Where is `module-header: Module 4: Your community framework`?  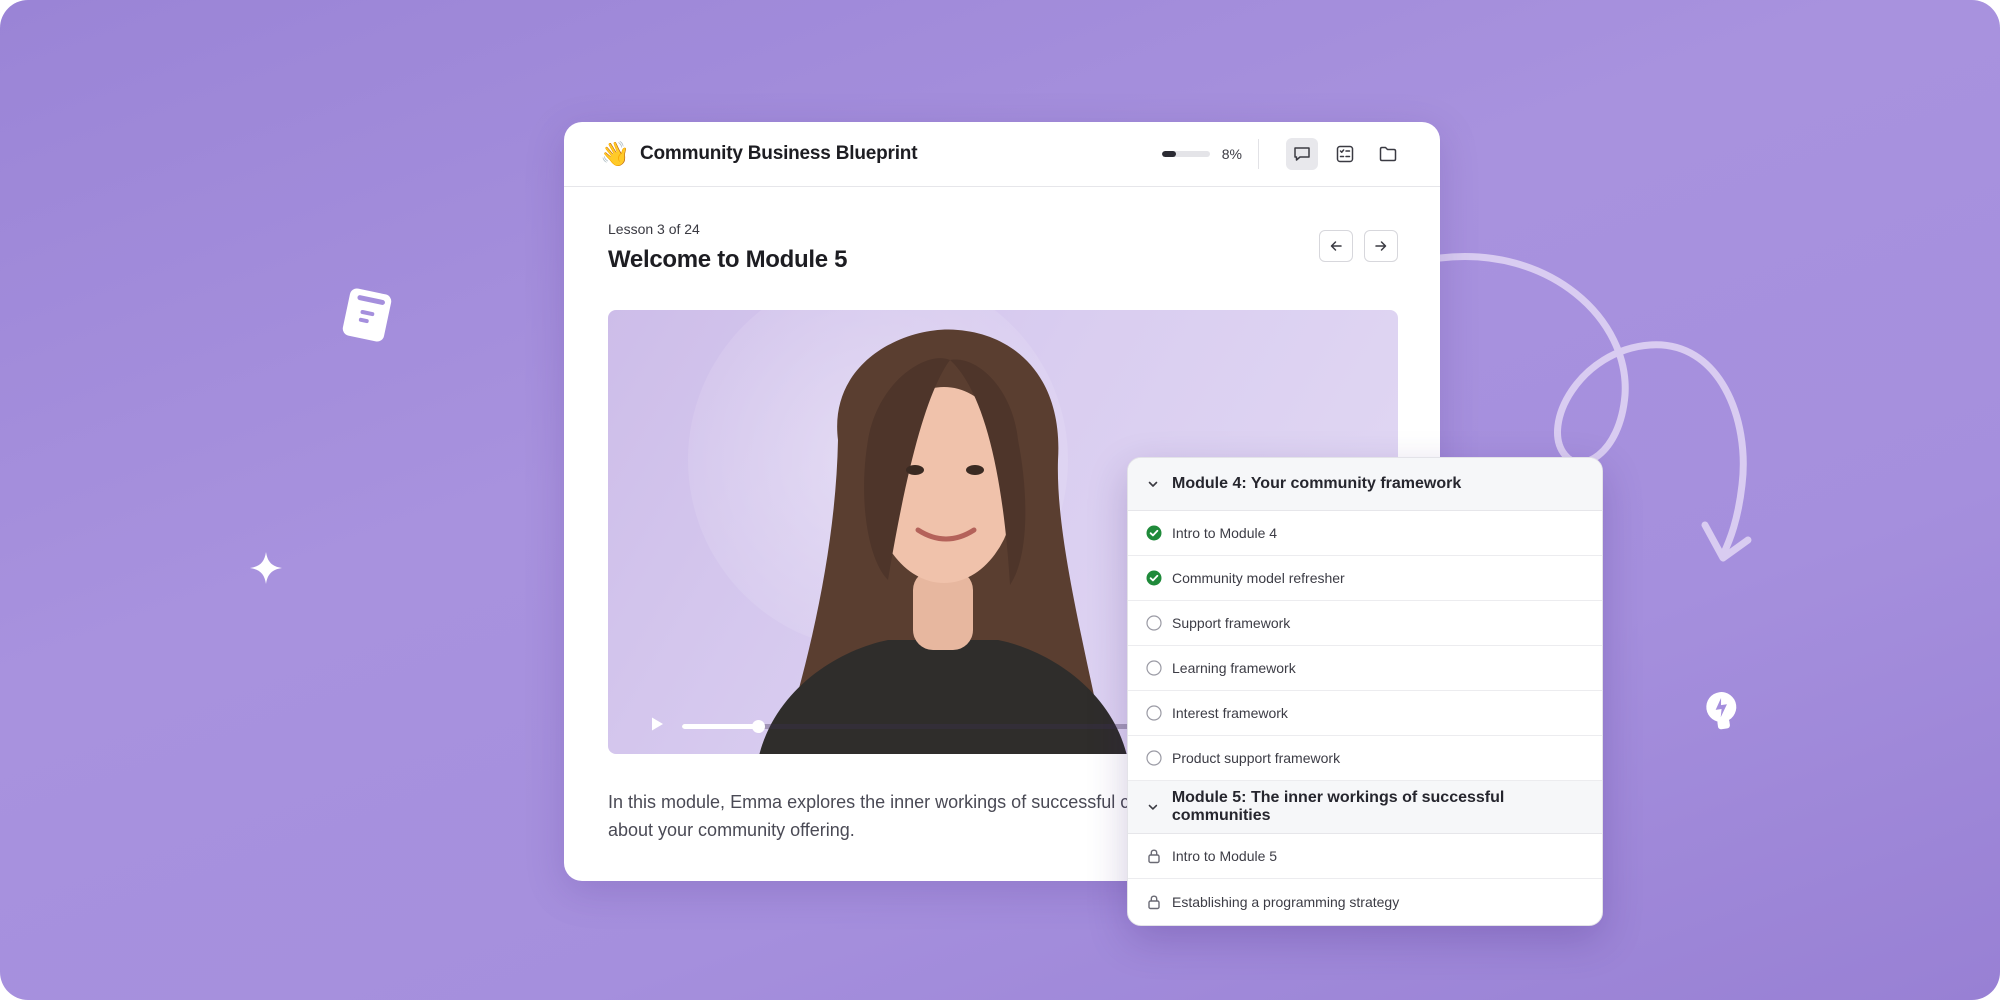
module-header: Module 4: Your community framework is located at coordinates (1365, 484).